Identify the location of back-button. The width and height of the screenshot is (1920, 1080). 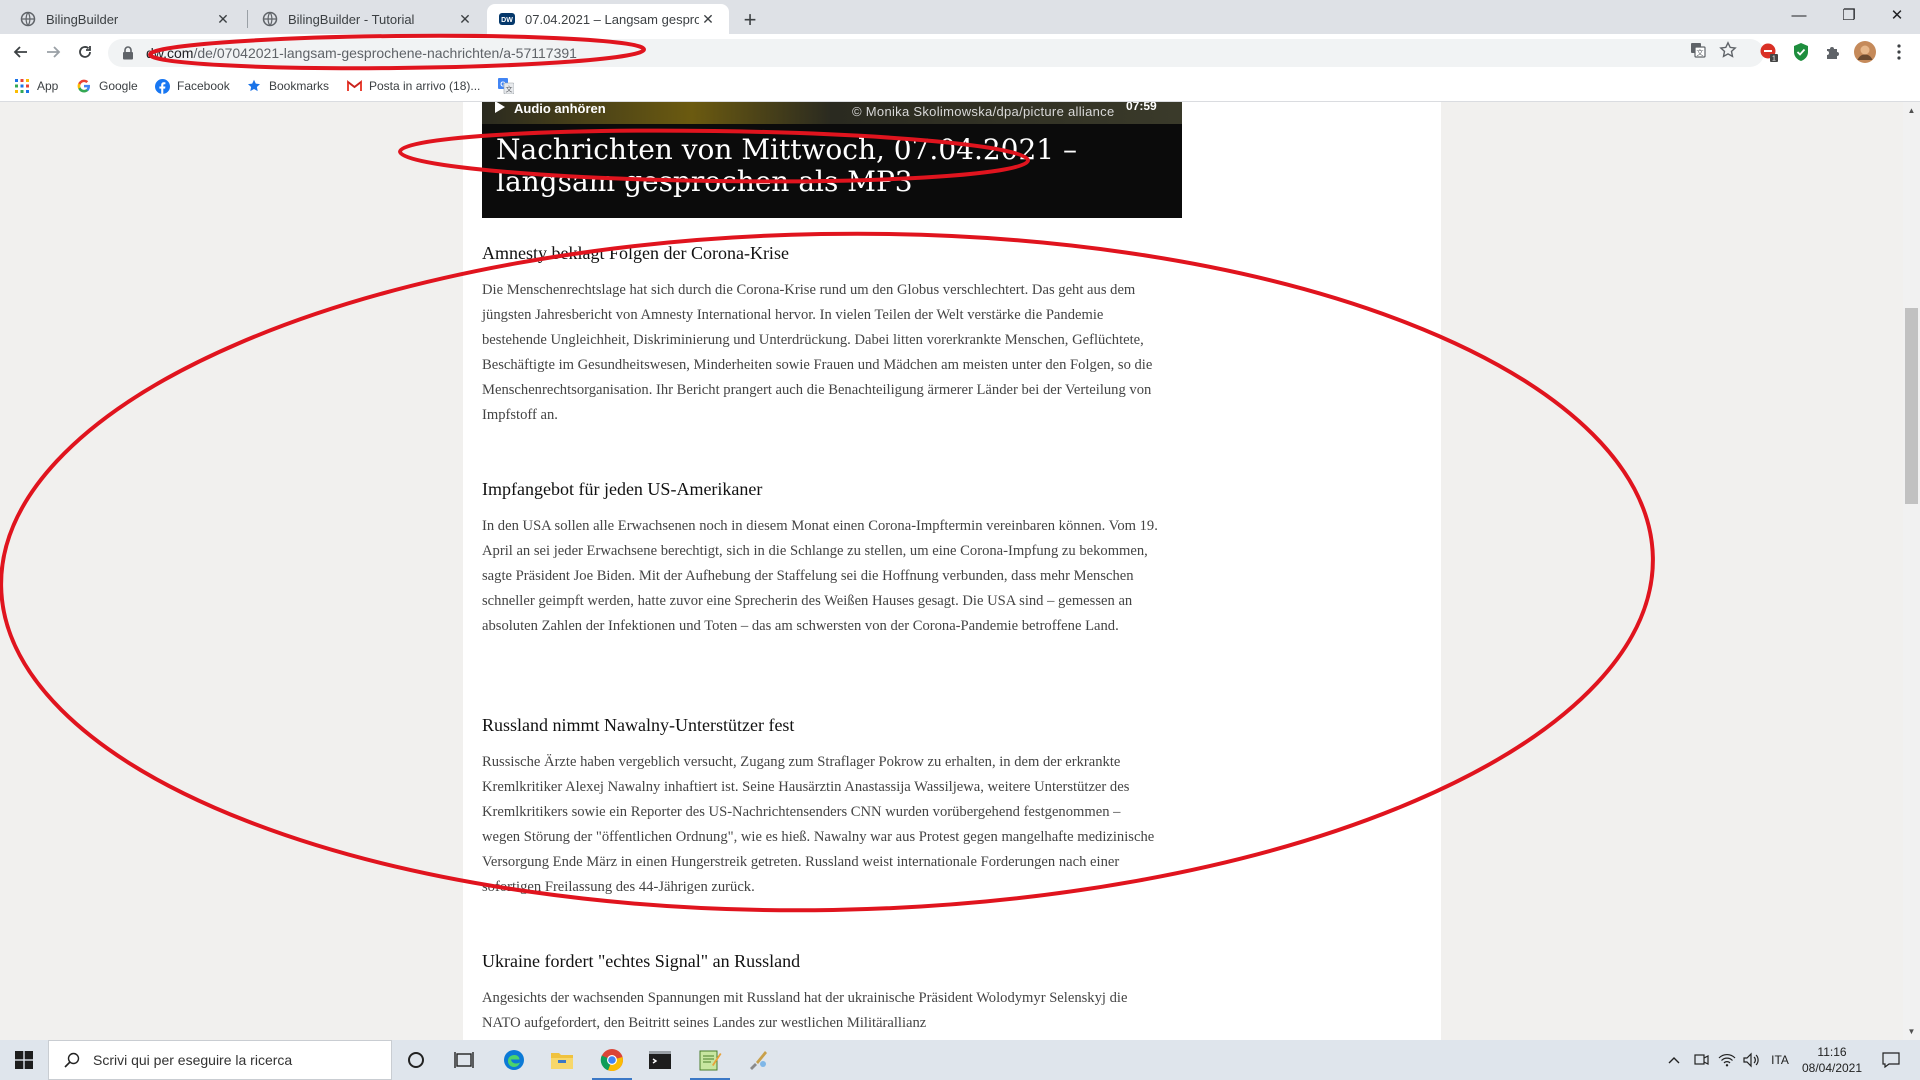
(21, 52).